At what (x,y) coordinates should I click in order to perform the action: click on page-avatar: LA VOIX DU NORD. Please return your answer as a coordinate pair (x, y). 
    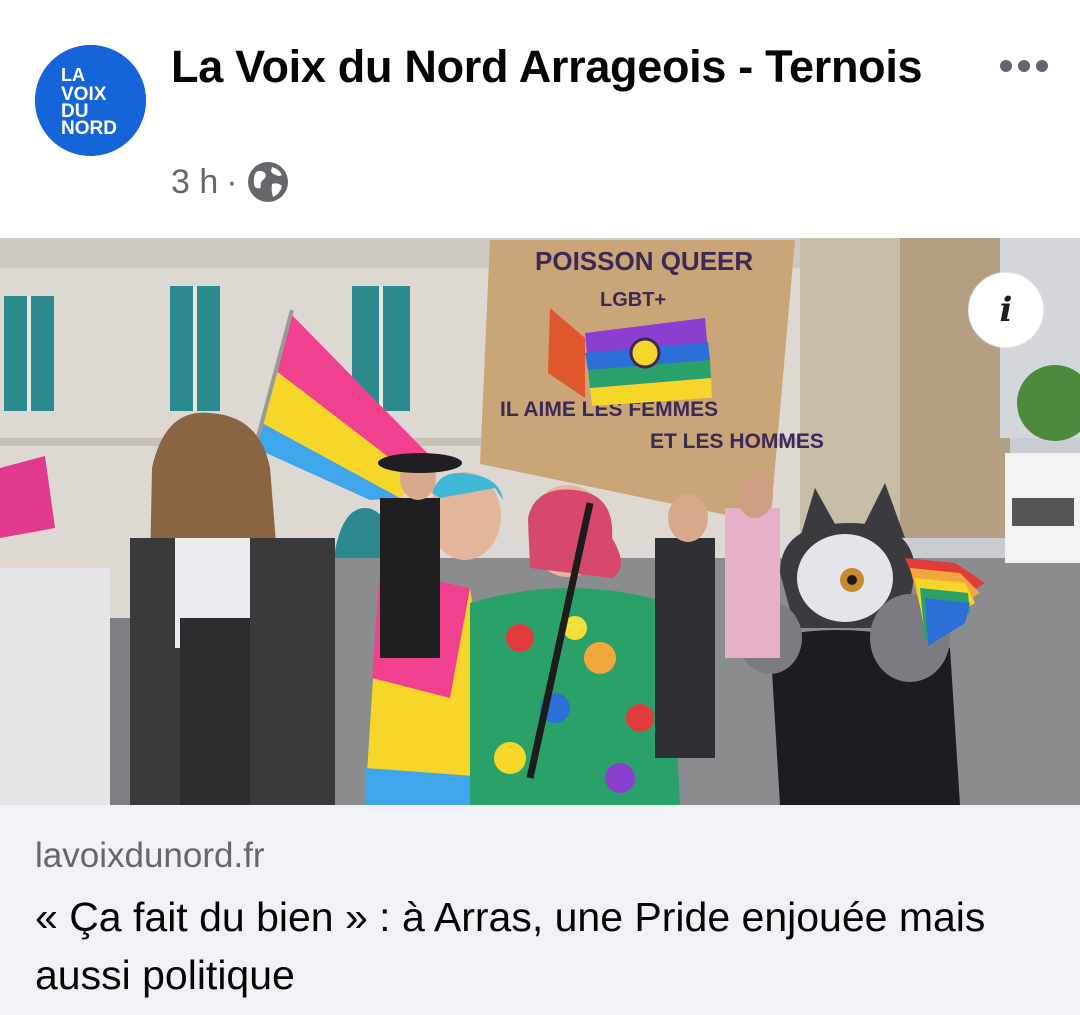
    Looking at the image, I should click on (90, 100).